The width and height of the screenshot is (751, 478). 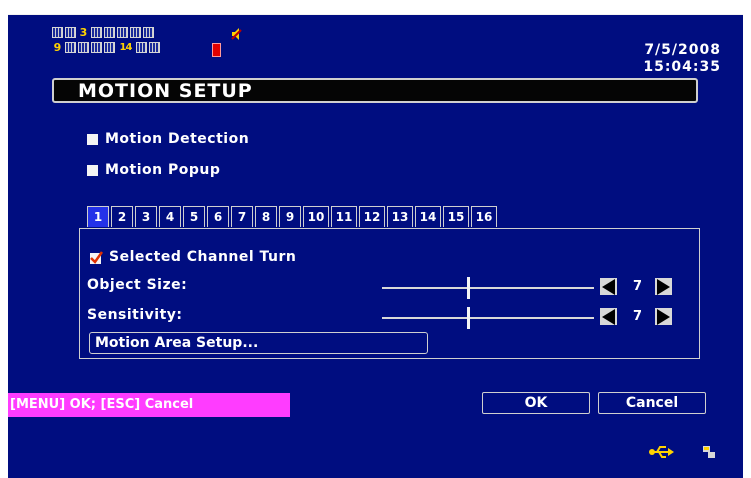 I want to click on tab-channel-14: 14, so click(x=428, y=216).